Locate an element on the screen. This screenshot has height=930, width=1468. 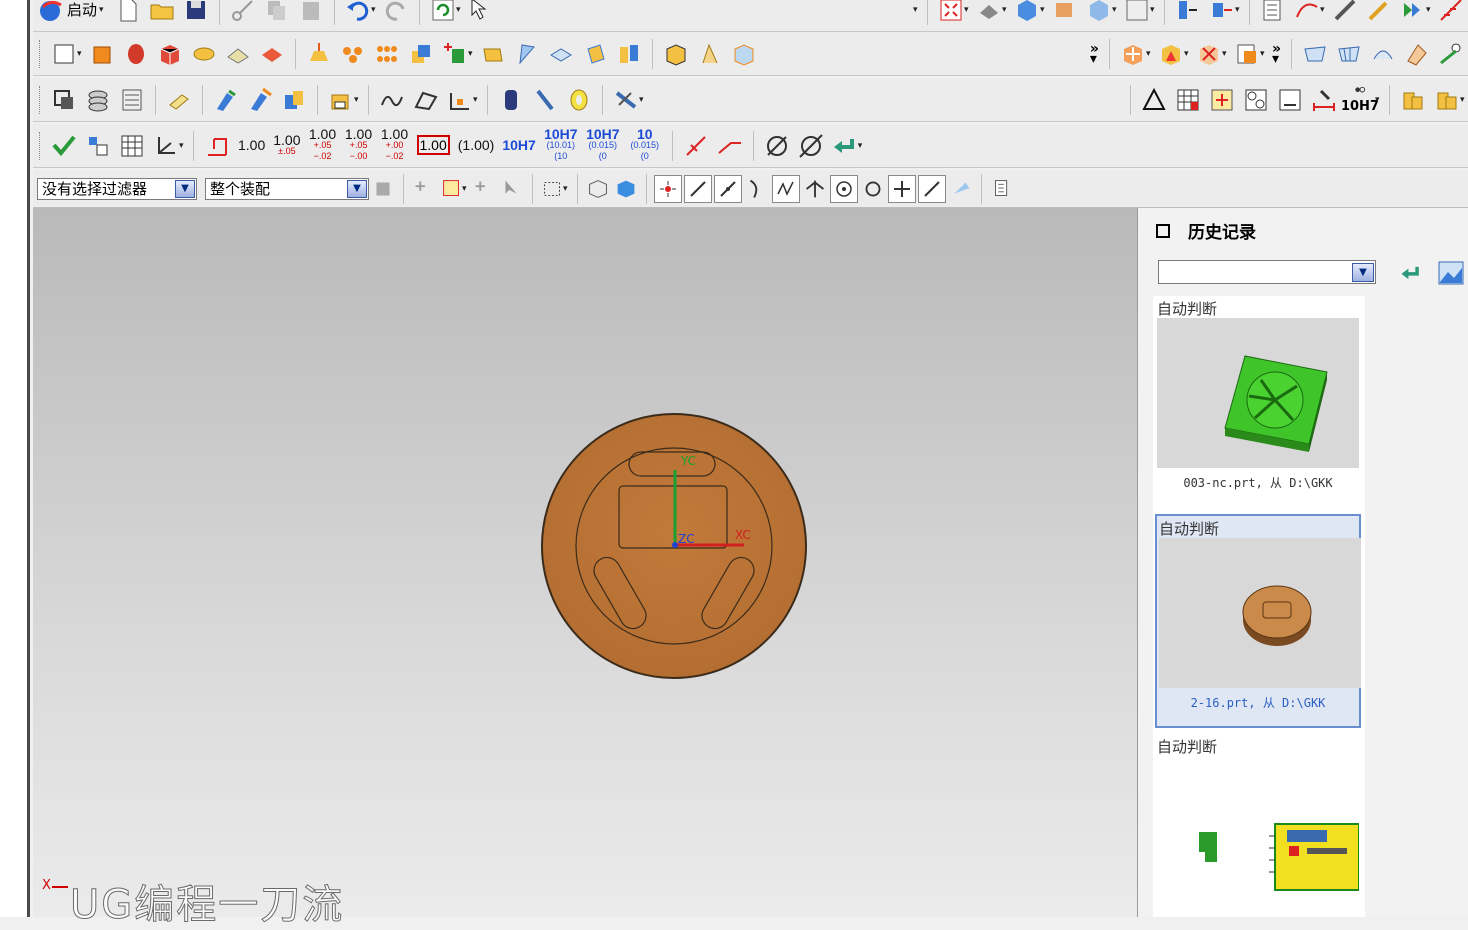
dim-style-reference: (1.00) is located at coordinates (476, 145).